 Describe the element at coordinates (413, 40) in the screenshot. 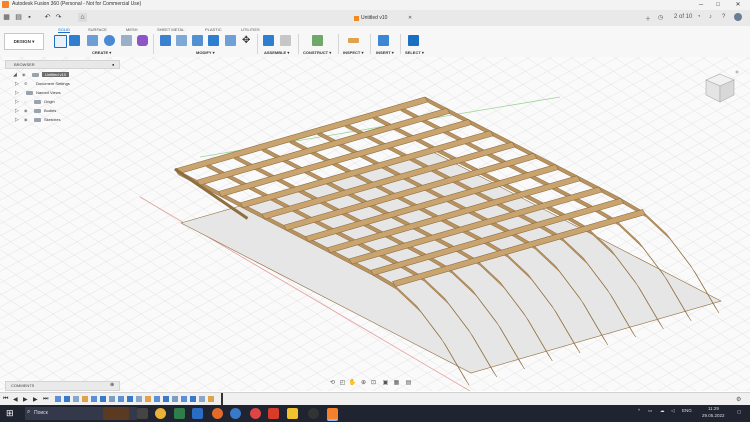

I see `select-icon` at that location.